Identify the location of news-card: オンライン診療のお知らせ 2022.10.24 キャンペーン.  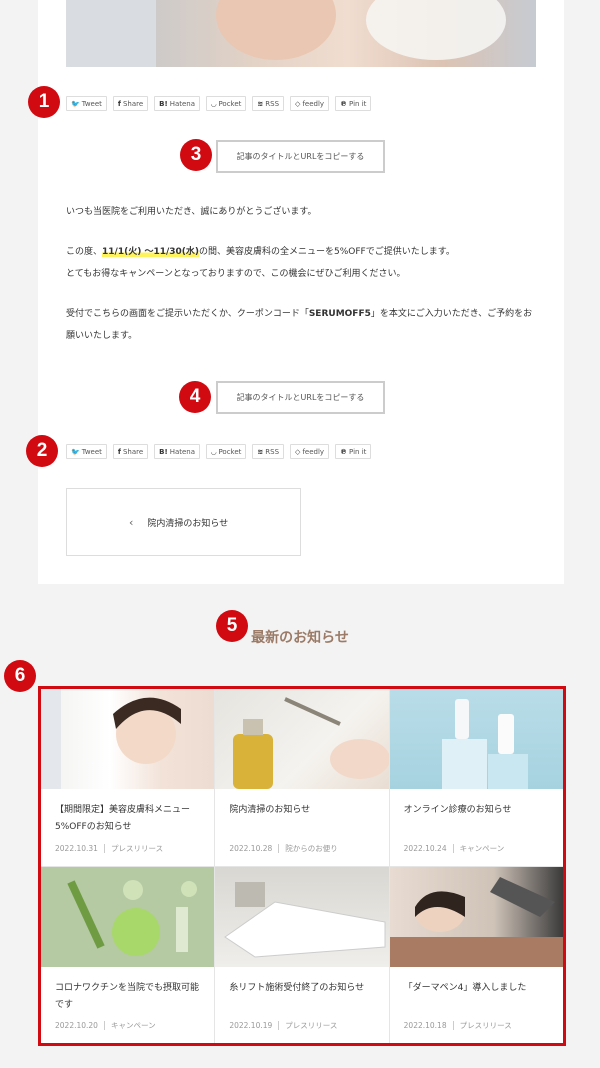
(476, 777).